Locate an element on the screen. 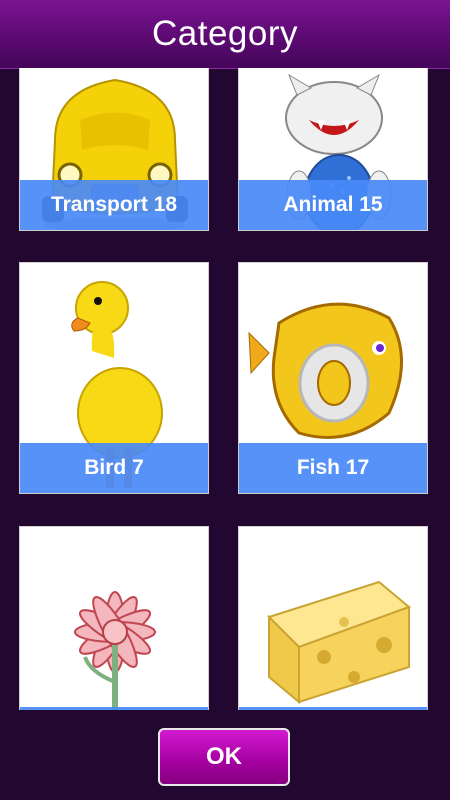  category-label: Animal 15 is located at coordinates (333, 205).